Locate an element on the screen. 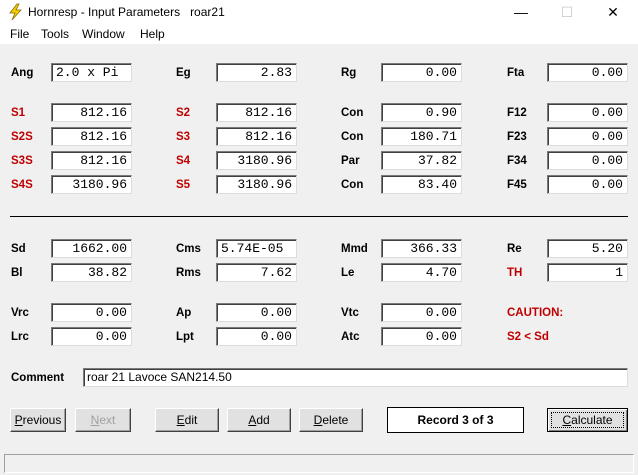 The width and height of the screenshot is (638, 475). fta-field: 0.00 is located at coordinates (587, 72).